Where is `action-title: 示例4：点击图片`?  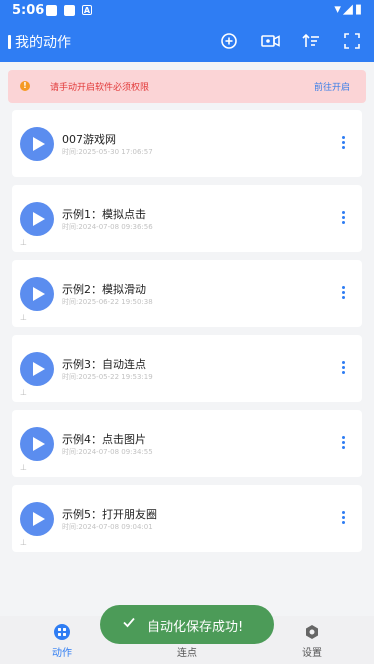
action-title: 示例4：点击图片 is located at coordinates (104, 439).